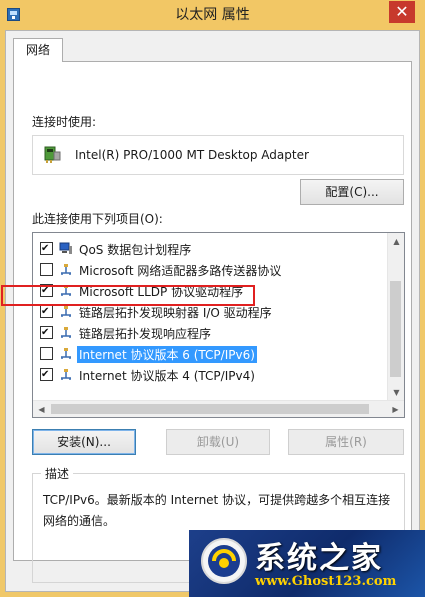 This screenshot has width=425, height=597. Describe the element at coordinates (395, 409) in the screenshot. I see `scroll-right-icon: ▶` at that location.